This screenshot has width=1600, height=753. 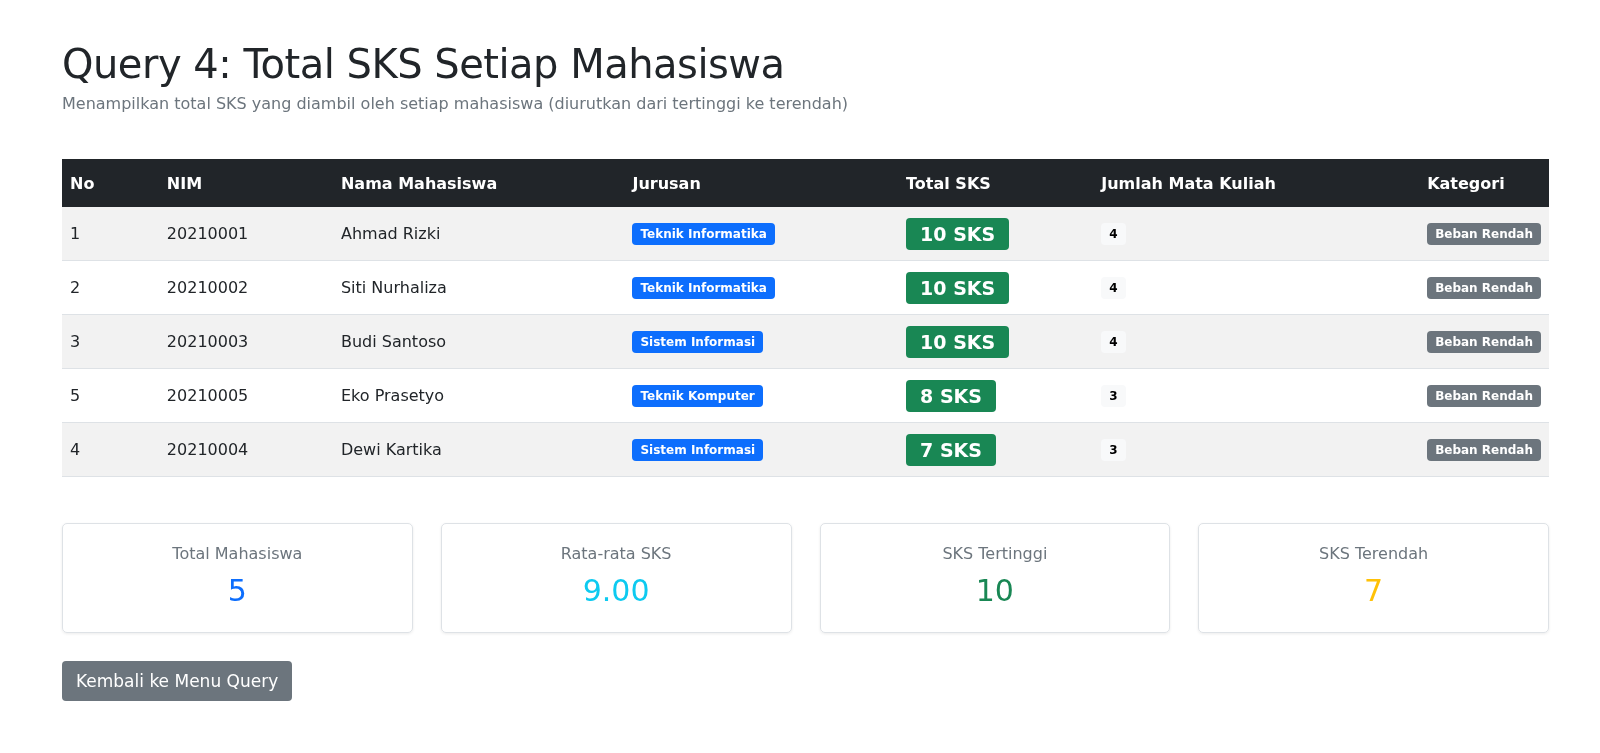 I want to click on back-button: Kembali ke Menu Query, so click(x=177, y=681).